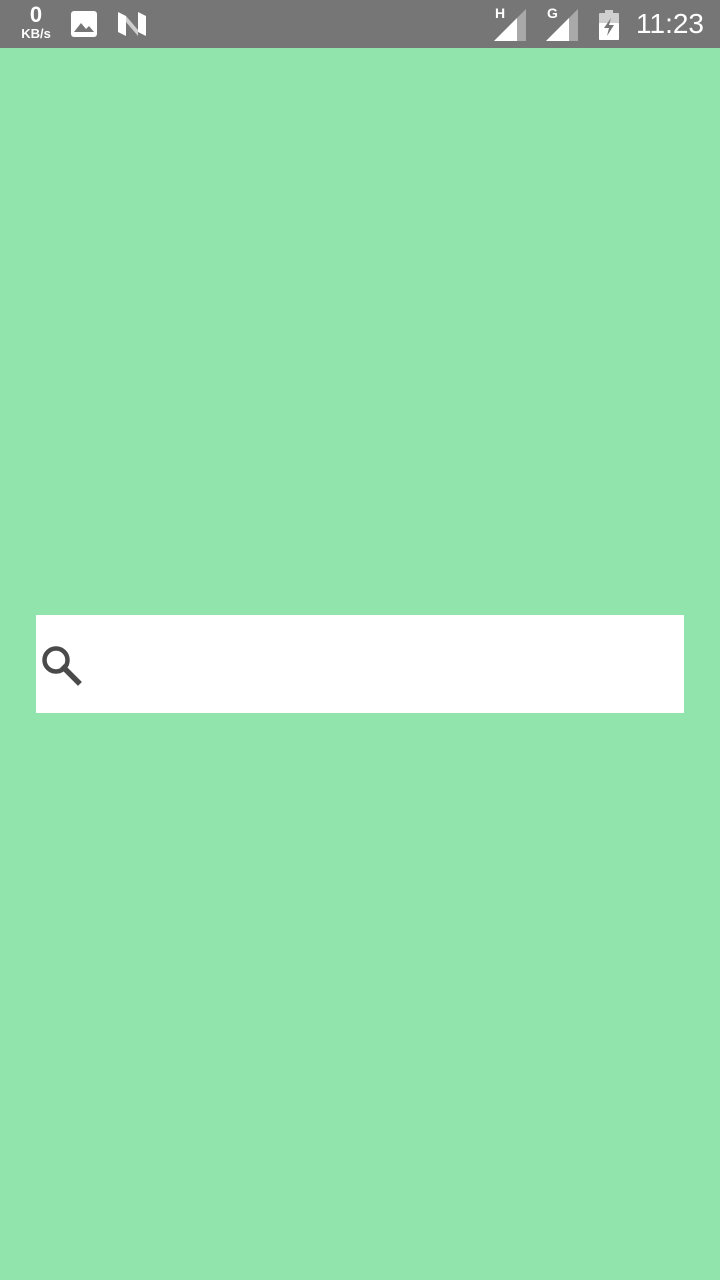  Describe the element at coordinates (36, 33) in the screenshot. I see `network-speed-unit: KB/s` at that location.